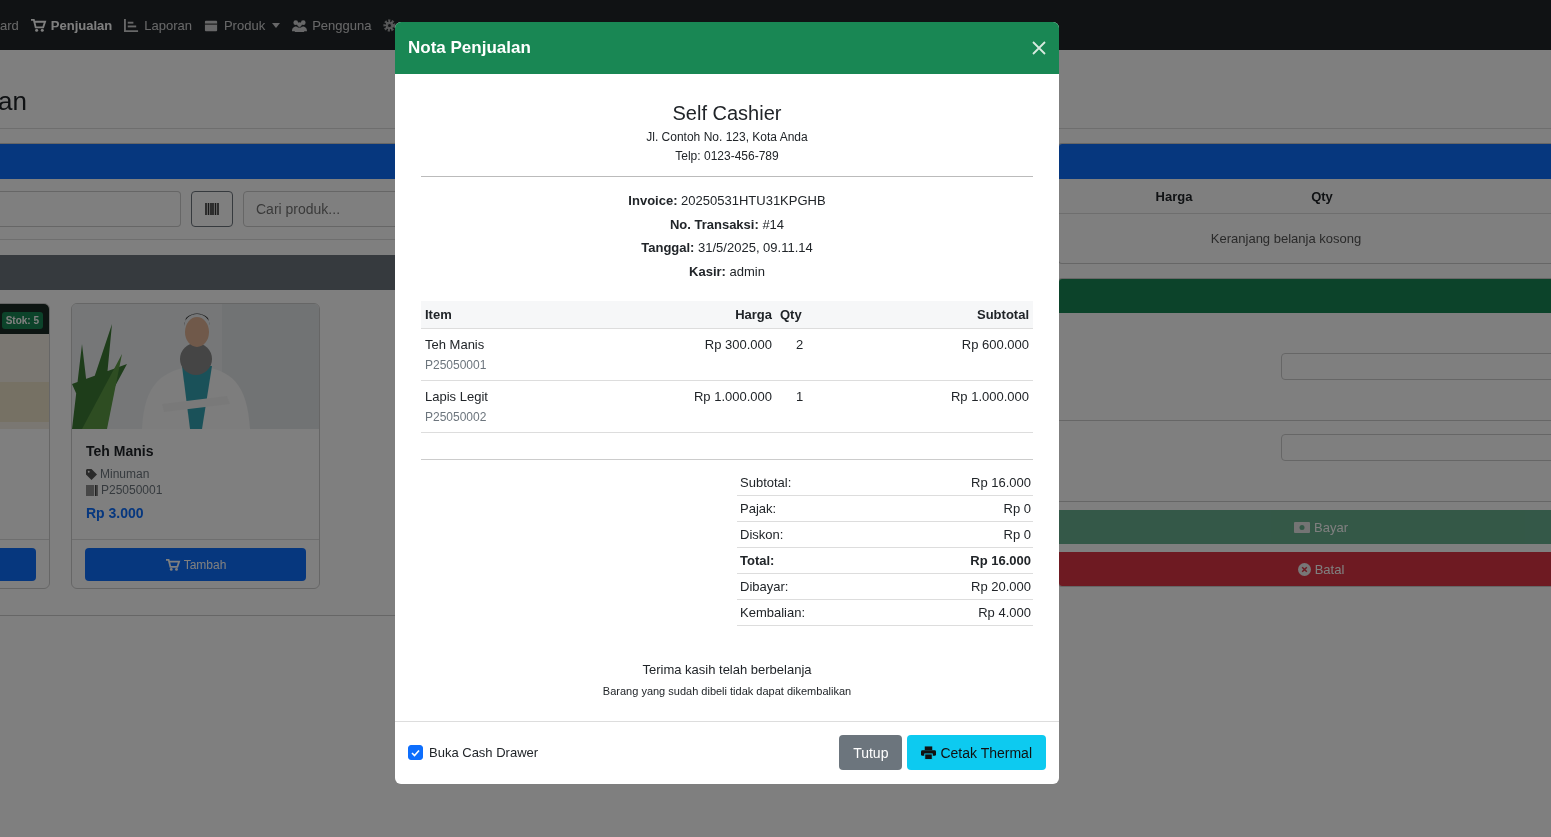  I want to click on receipt-info: Kasir: admin, so click(727, 271).